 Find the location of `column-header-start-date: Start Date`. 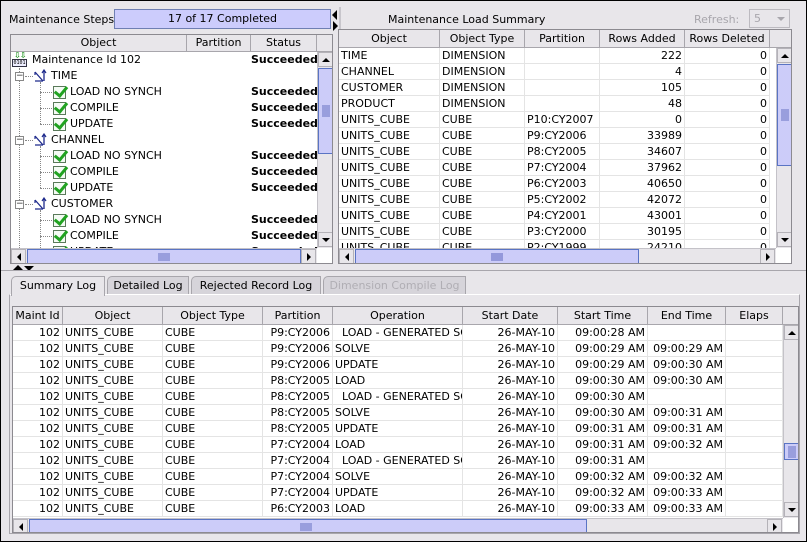

column-header-start-date: Start Date is located at coordinates (510, 316).